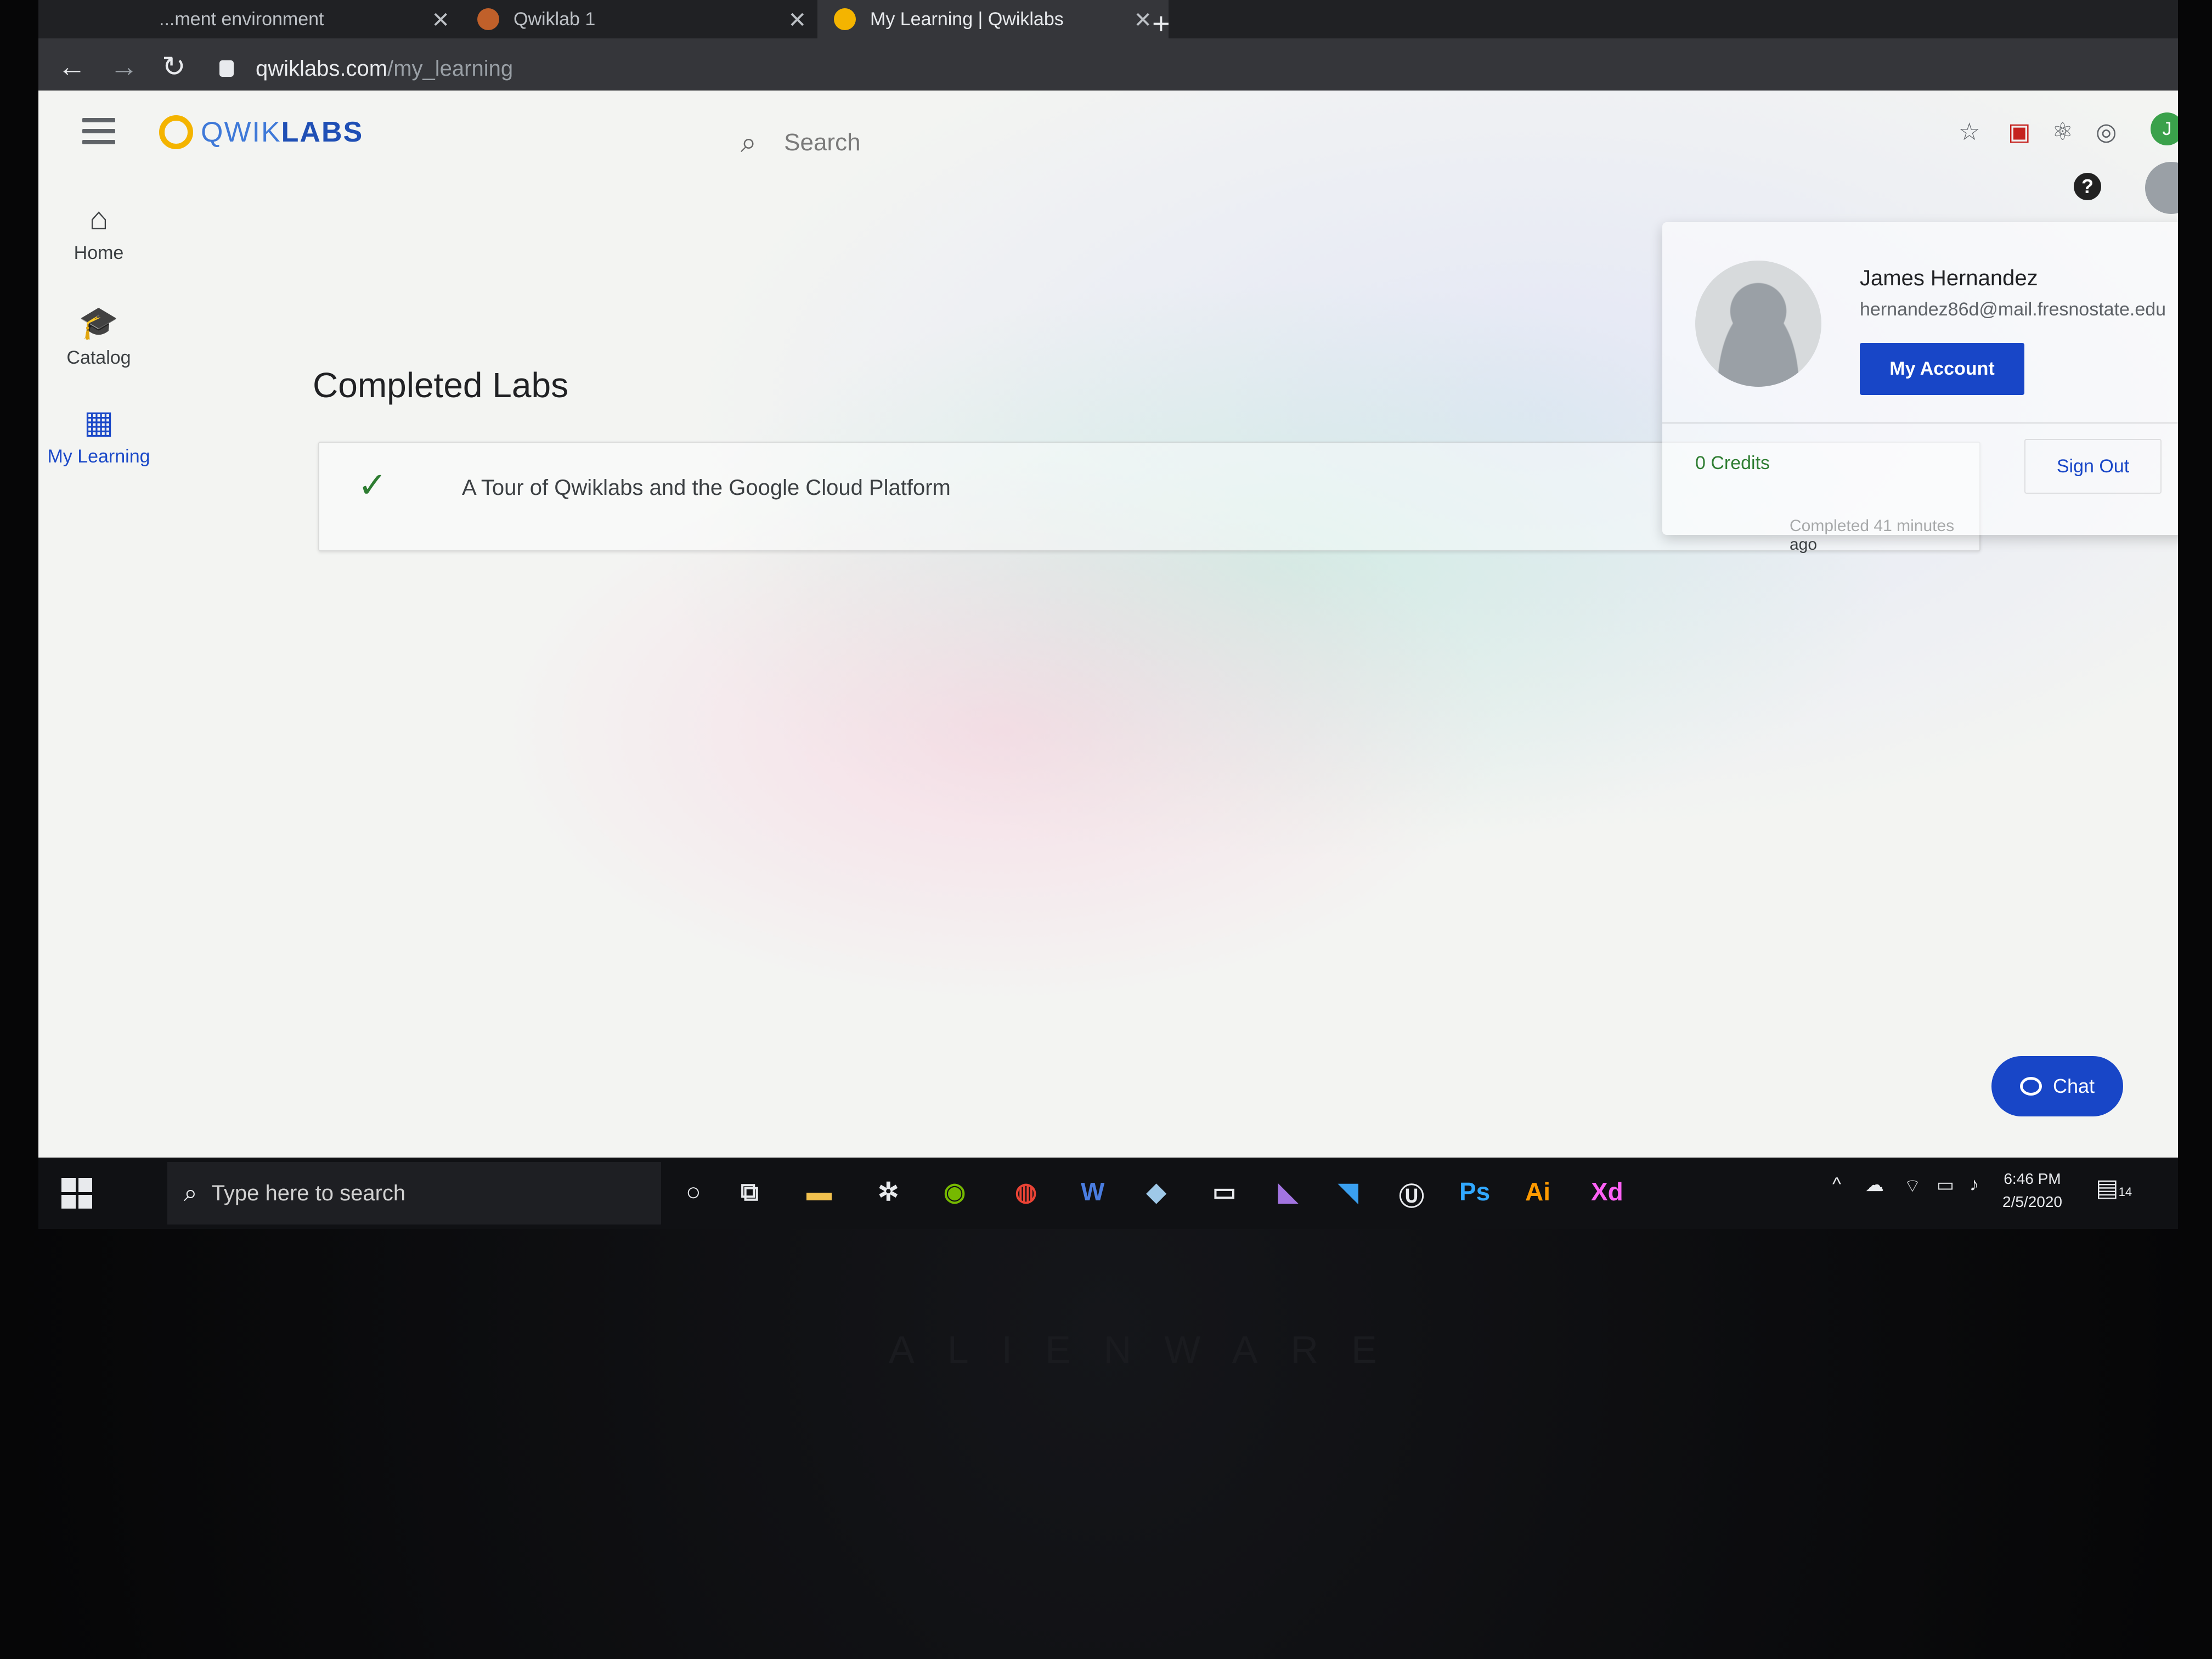 This screenshot has width=2212, height=1659. Describe the element at coordinates (1837, 1184) in the screenshot. I see `chevron-up-icon: ^` at that location.